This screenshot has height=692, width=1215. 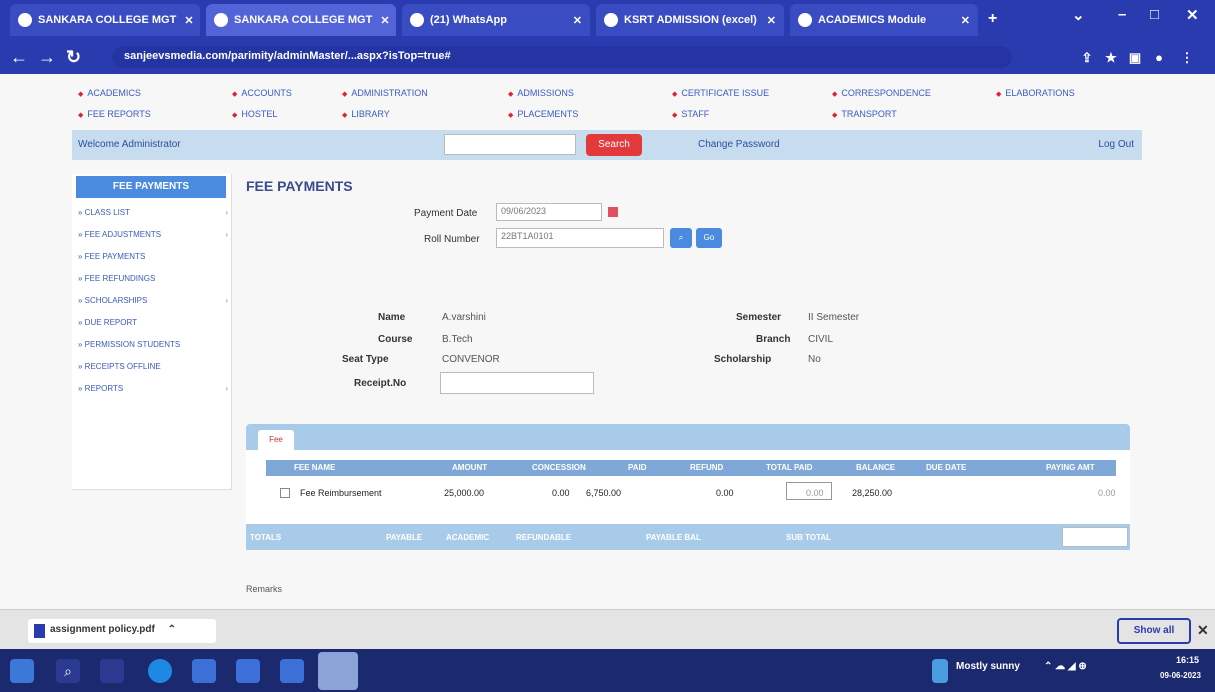 What do you see at coordinates (1035, 93) in the screenshot?
I see `menu-elaborations: ELABORATIONS` at bounding box center [1035, 93].